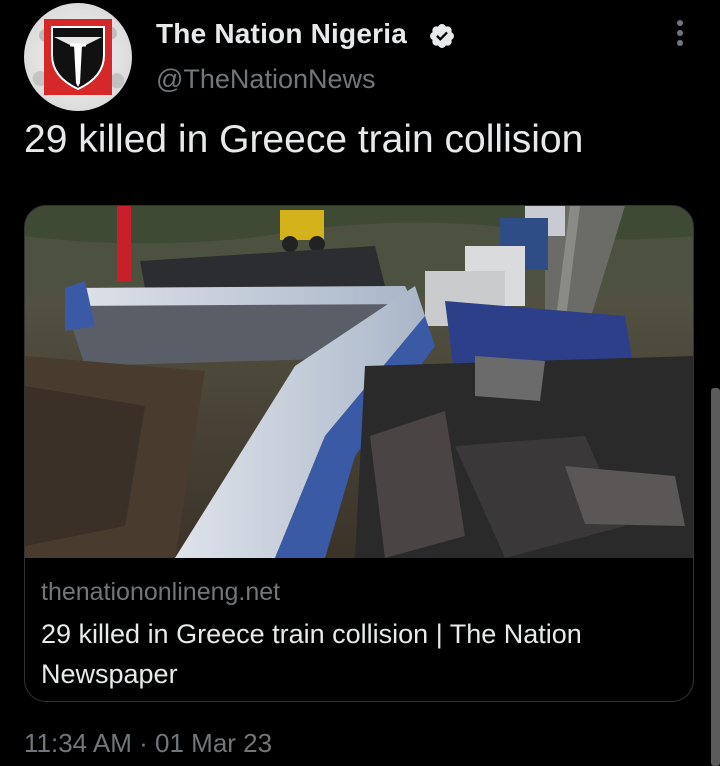  What do you see at coordinates (442, 36) in the screenshot?
I see `verified-badge-icon` at bounding box center [442, 36].